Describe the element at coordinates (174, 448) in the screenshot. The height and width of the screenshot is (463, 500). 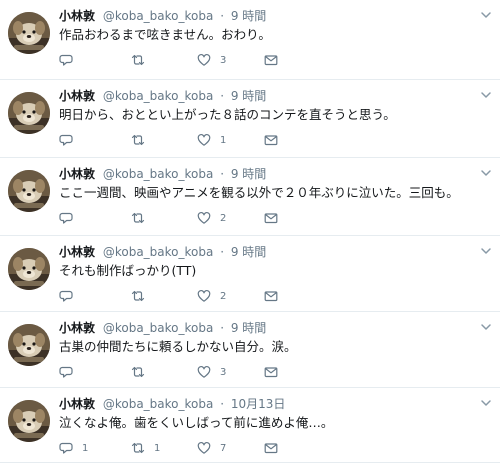
I see `tweet-actions: 1 1 7` at that location.